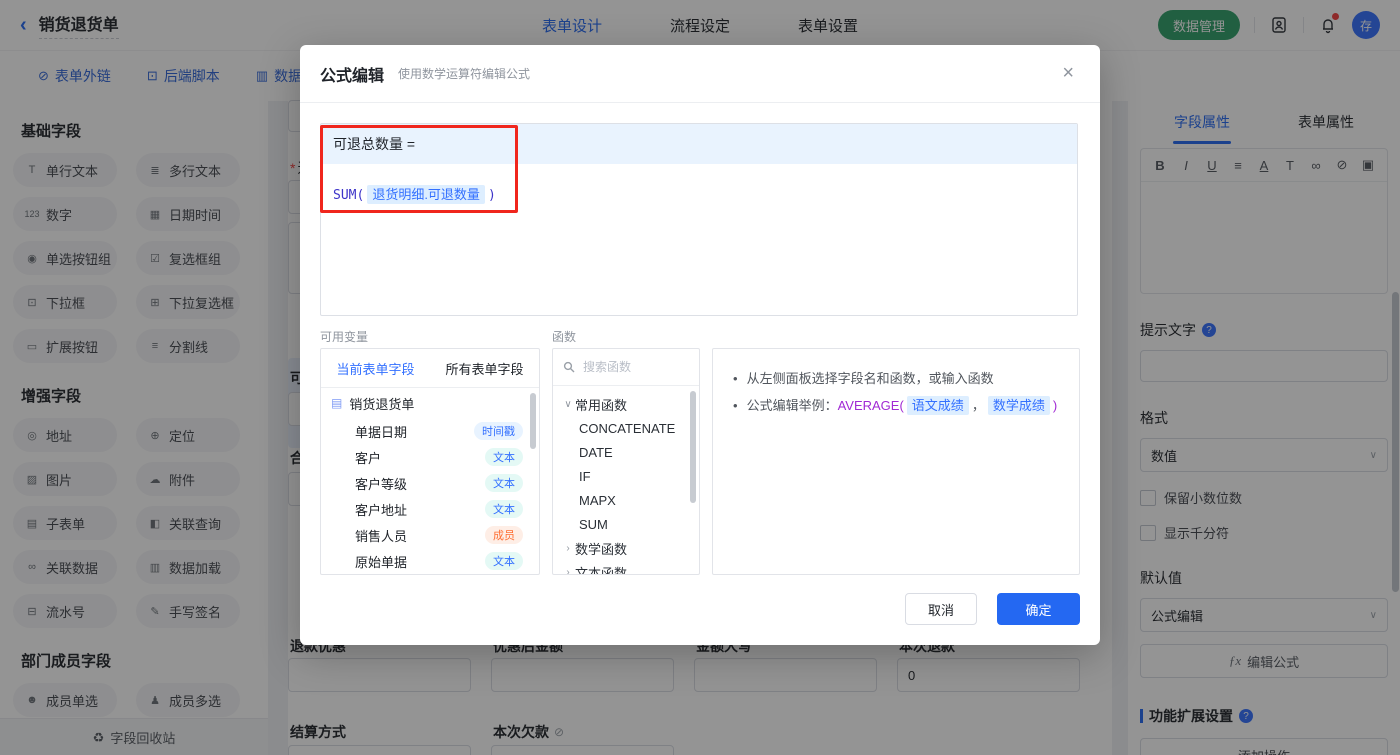 The width and height of the screenshot is (1400, 755). What do you see at coordinates (626, 500) in the screenshot?
I see `function-item-mapx: MAPX` at bounding box center [626, 500].